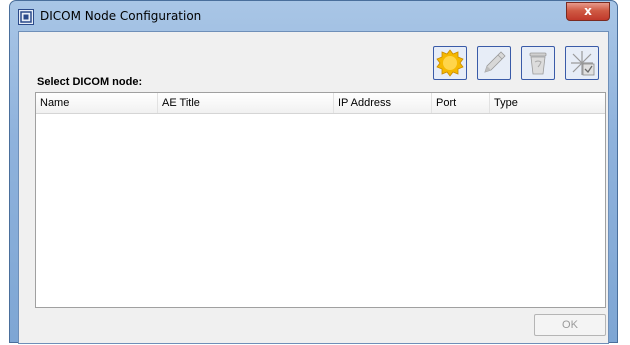 This screenshot has height=345, width=630. I want to click on select-node-label: Select DICOM node:, so click(90, 82).